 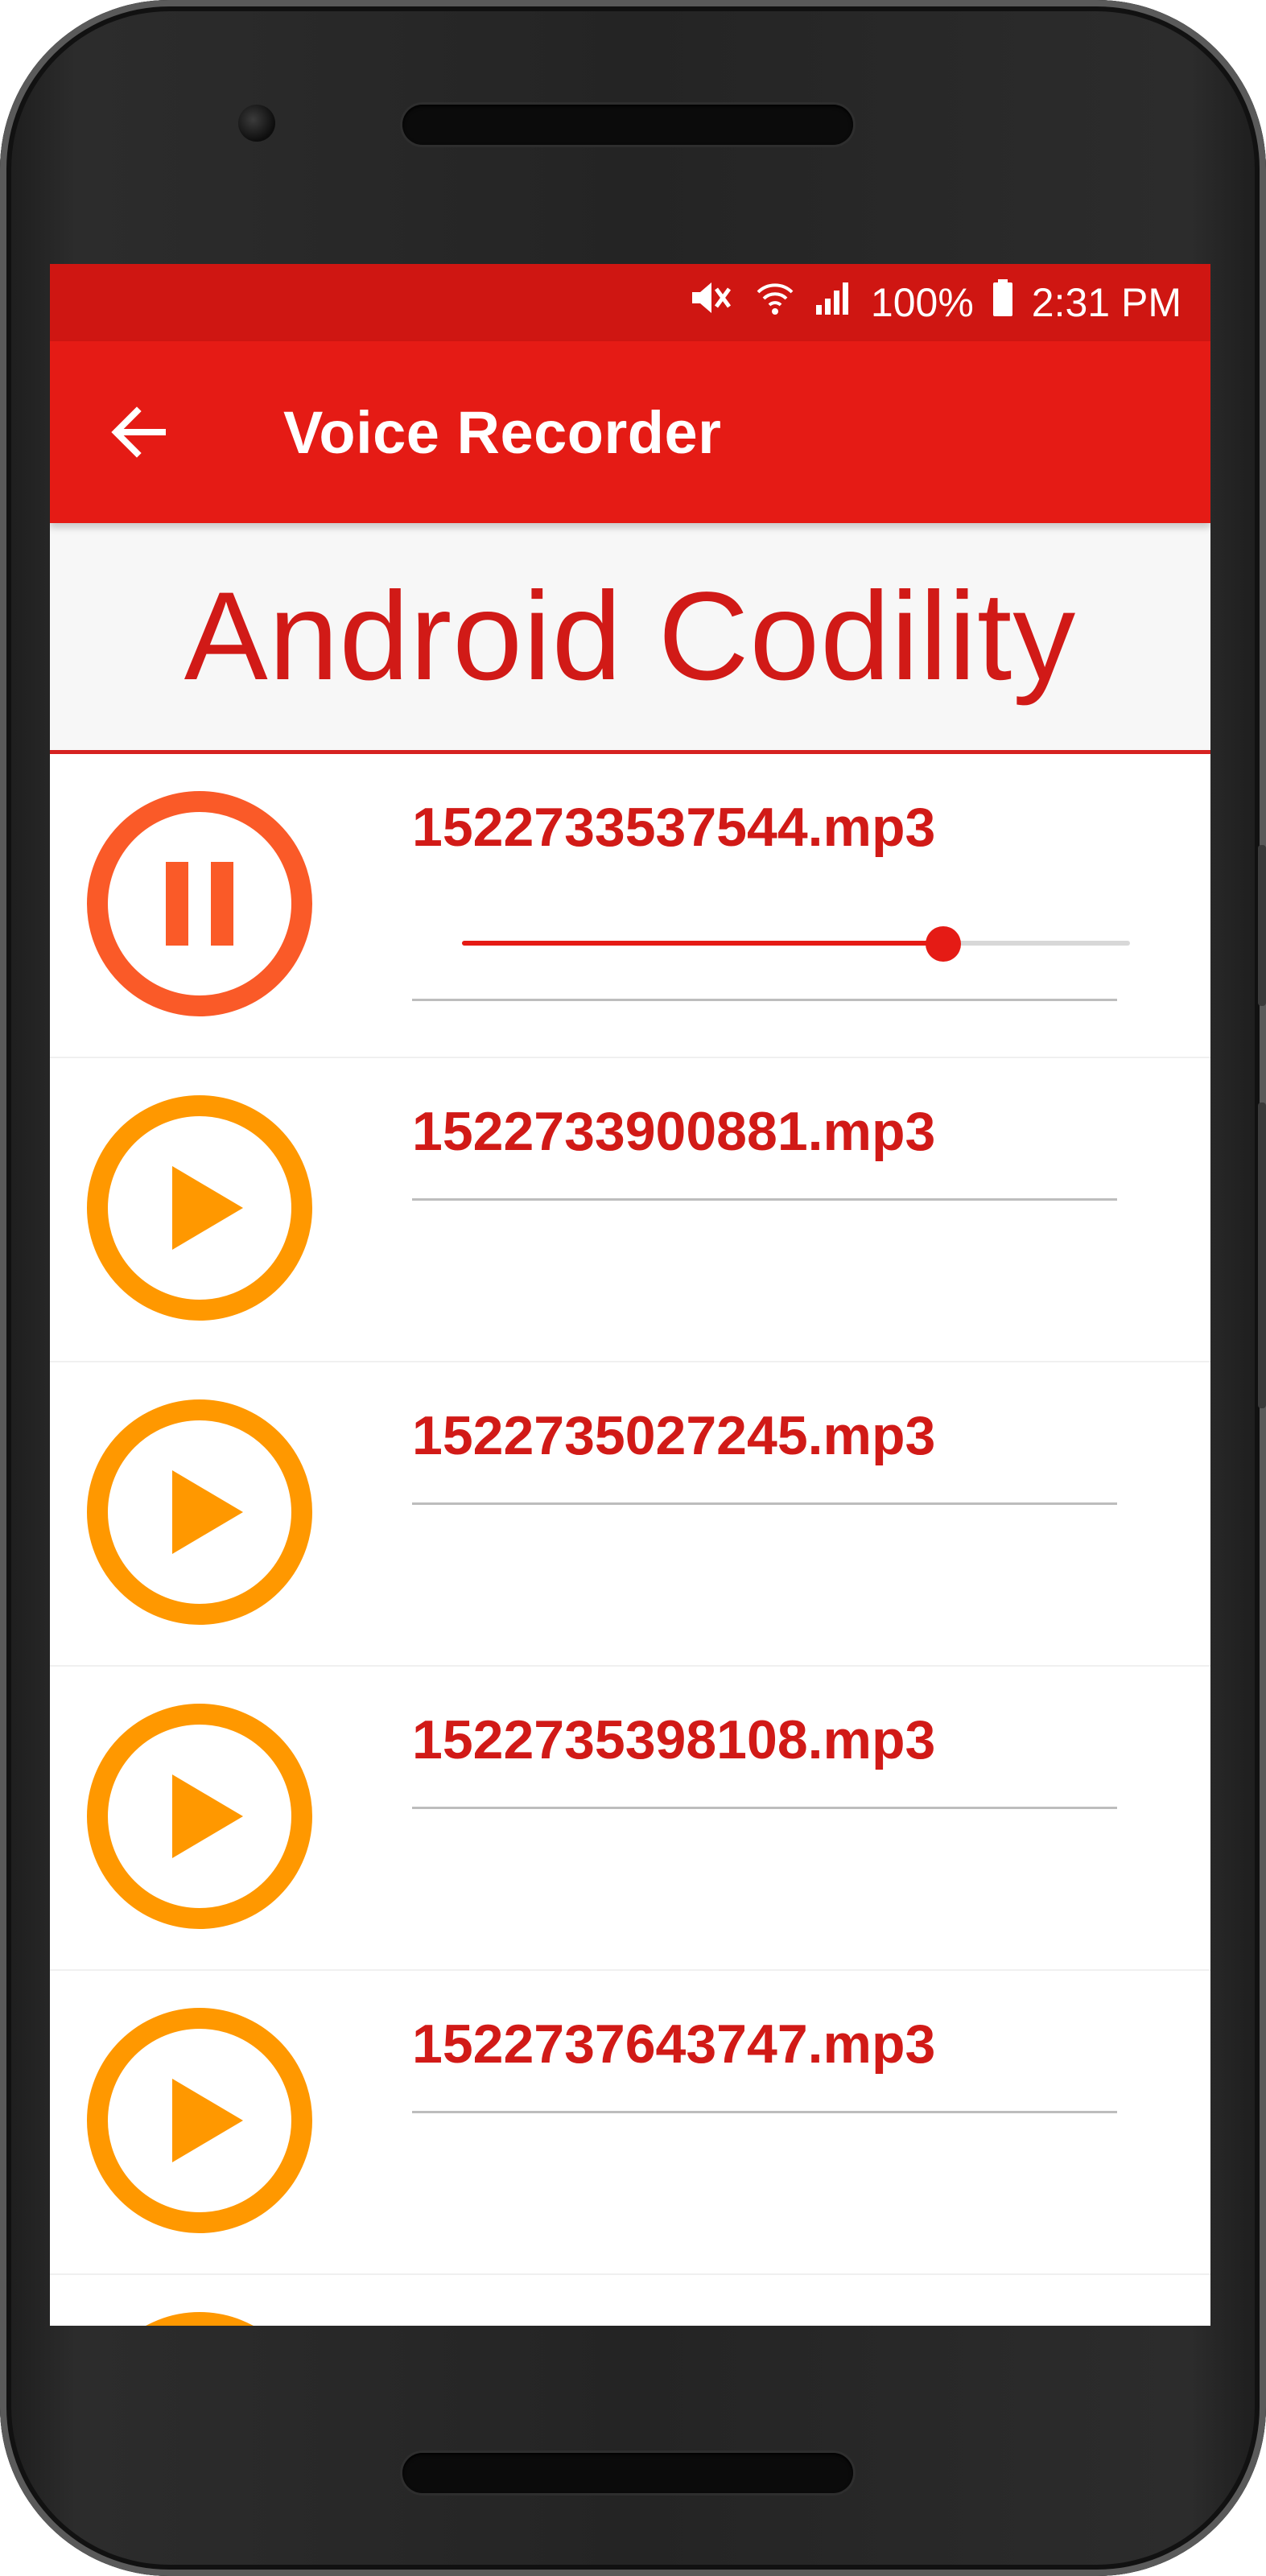 What do you see at coordinates (627, 2473) in the screenshot?
I see `bottom-speaker` at bounding box center [627, 2473].